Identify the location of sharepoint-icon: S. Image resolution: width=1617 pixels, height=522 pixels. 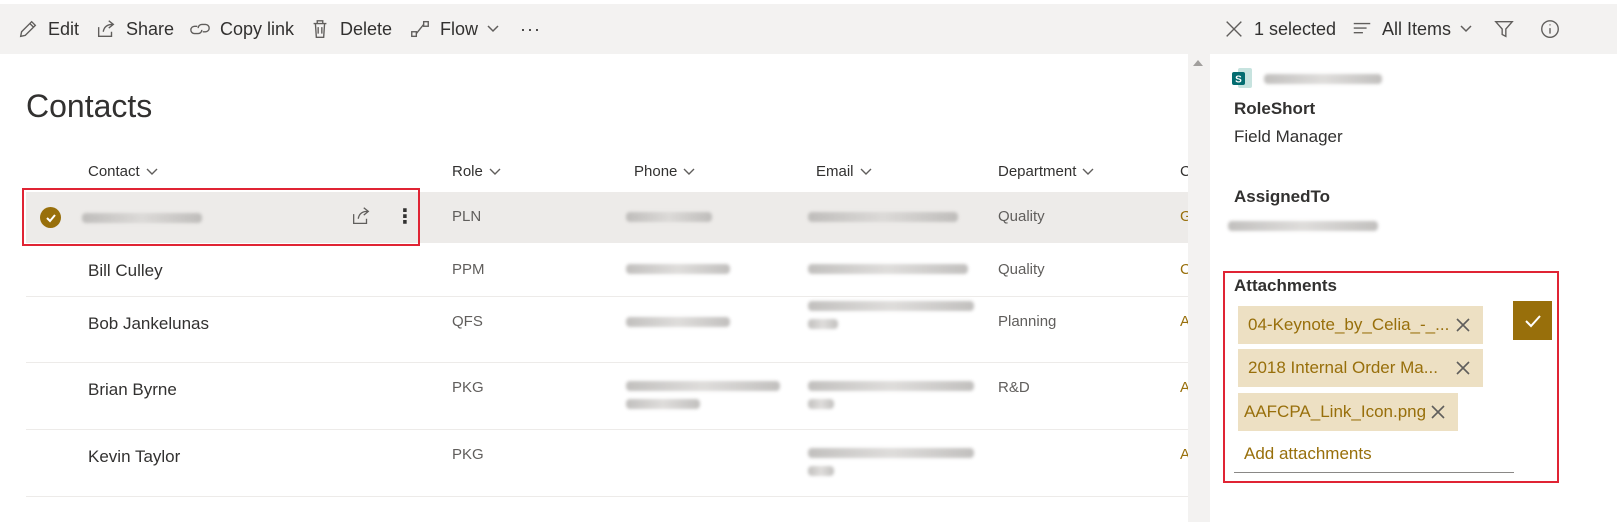
(1242, 78).